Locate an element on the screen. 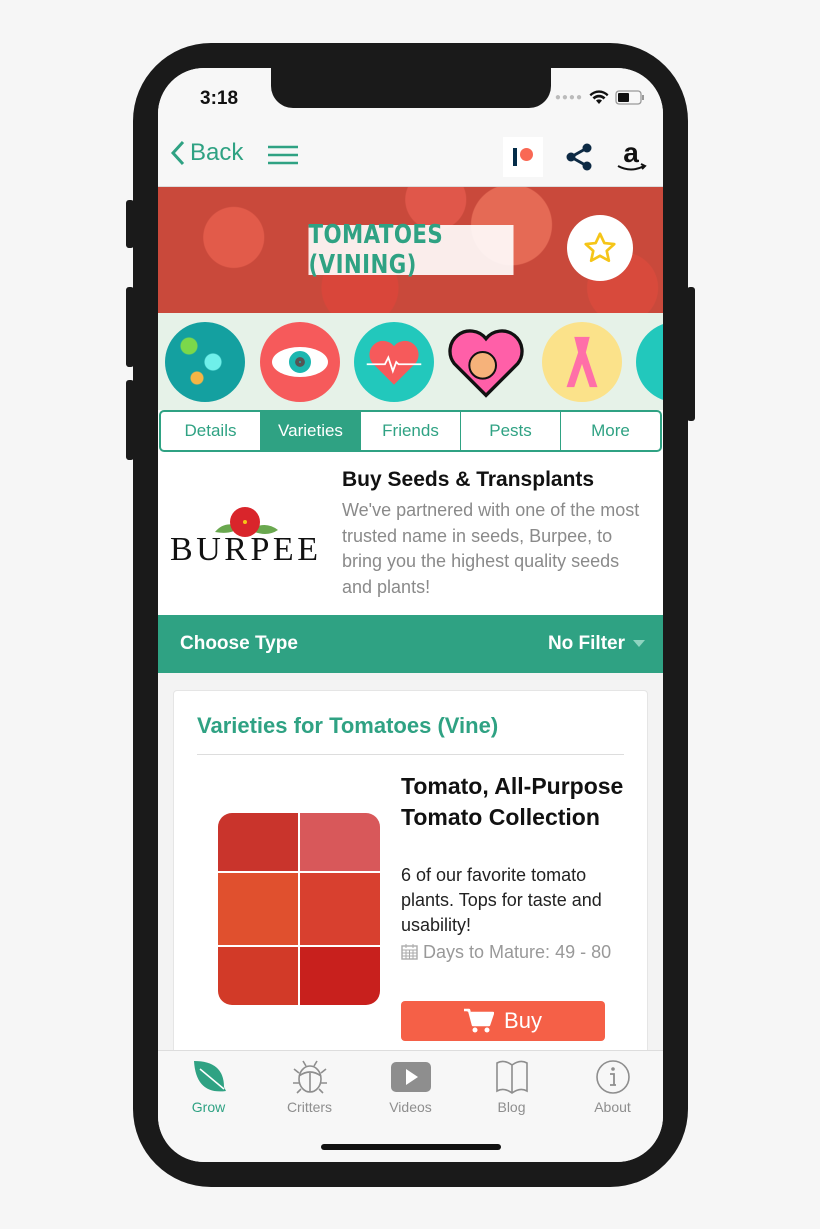  tab-friends: Friends is located at coordinates (411, 431).